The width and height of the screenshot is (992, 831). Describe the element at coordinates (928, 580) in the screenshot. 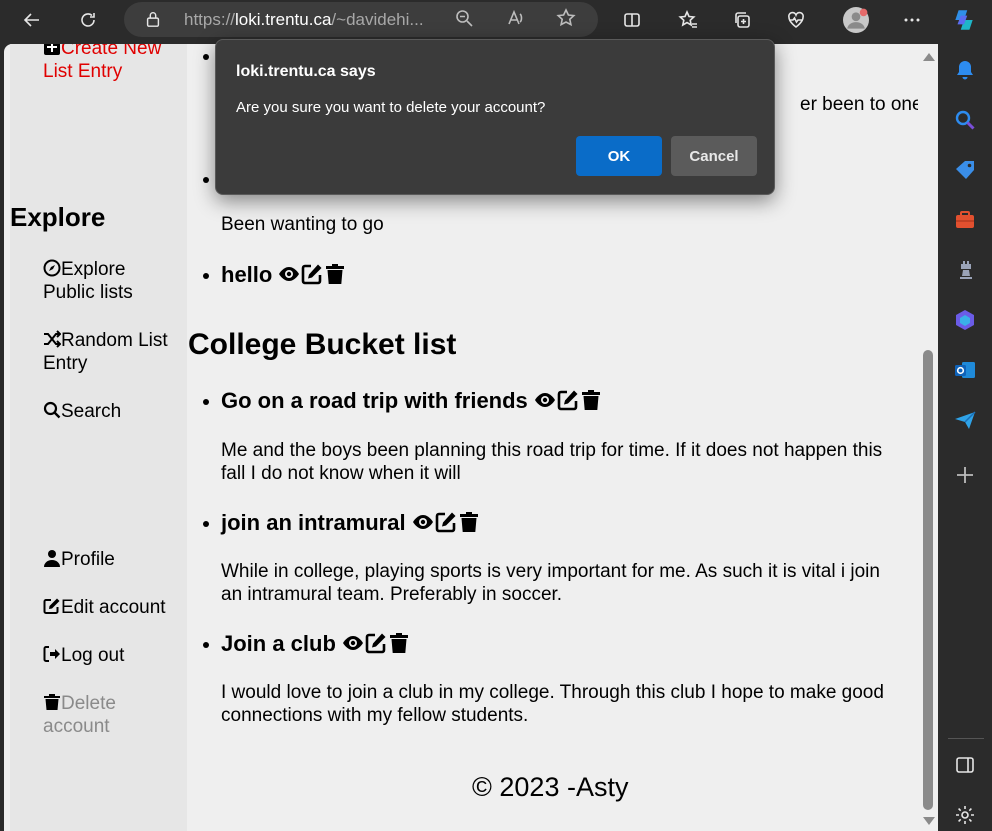

I see `scroll-thumb` at that location.